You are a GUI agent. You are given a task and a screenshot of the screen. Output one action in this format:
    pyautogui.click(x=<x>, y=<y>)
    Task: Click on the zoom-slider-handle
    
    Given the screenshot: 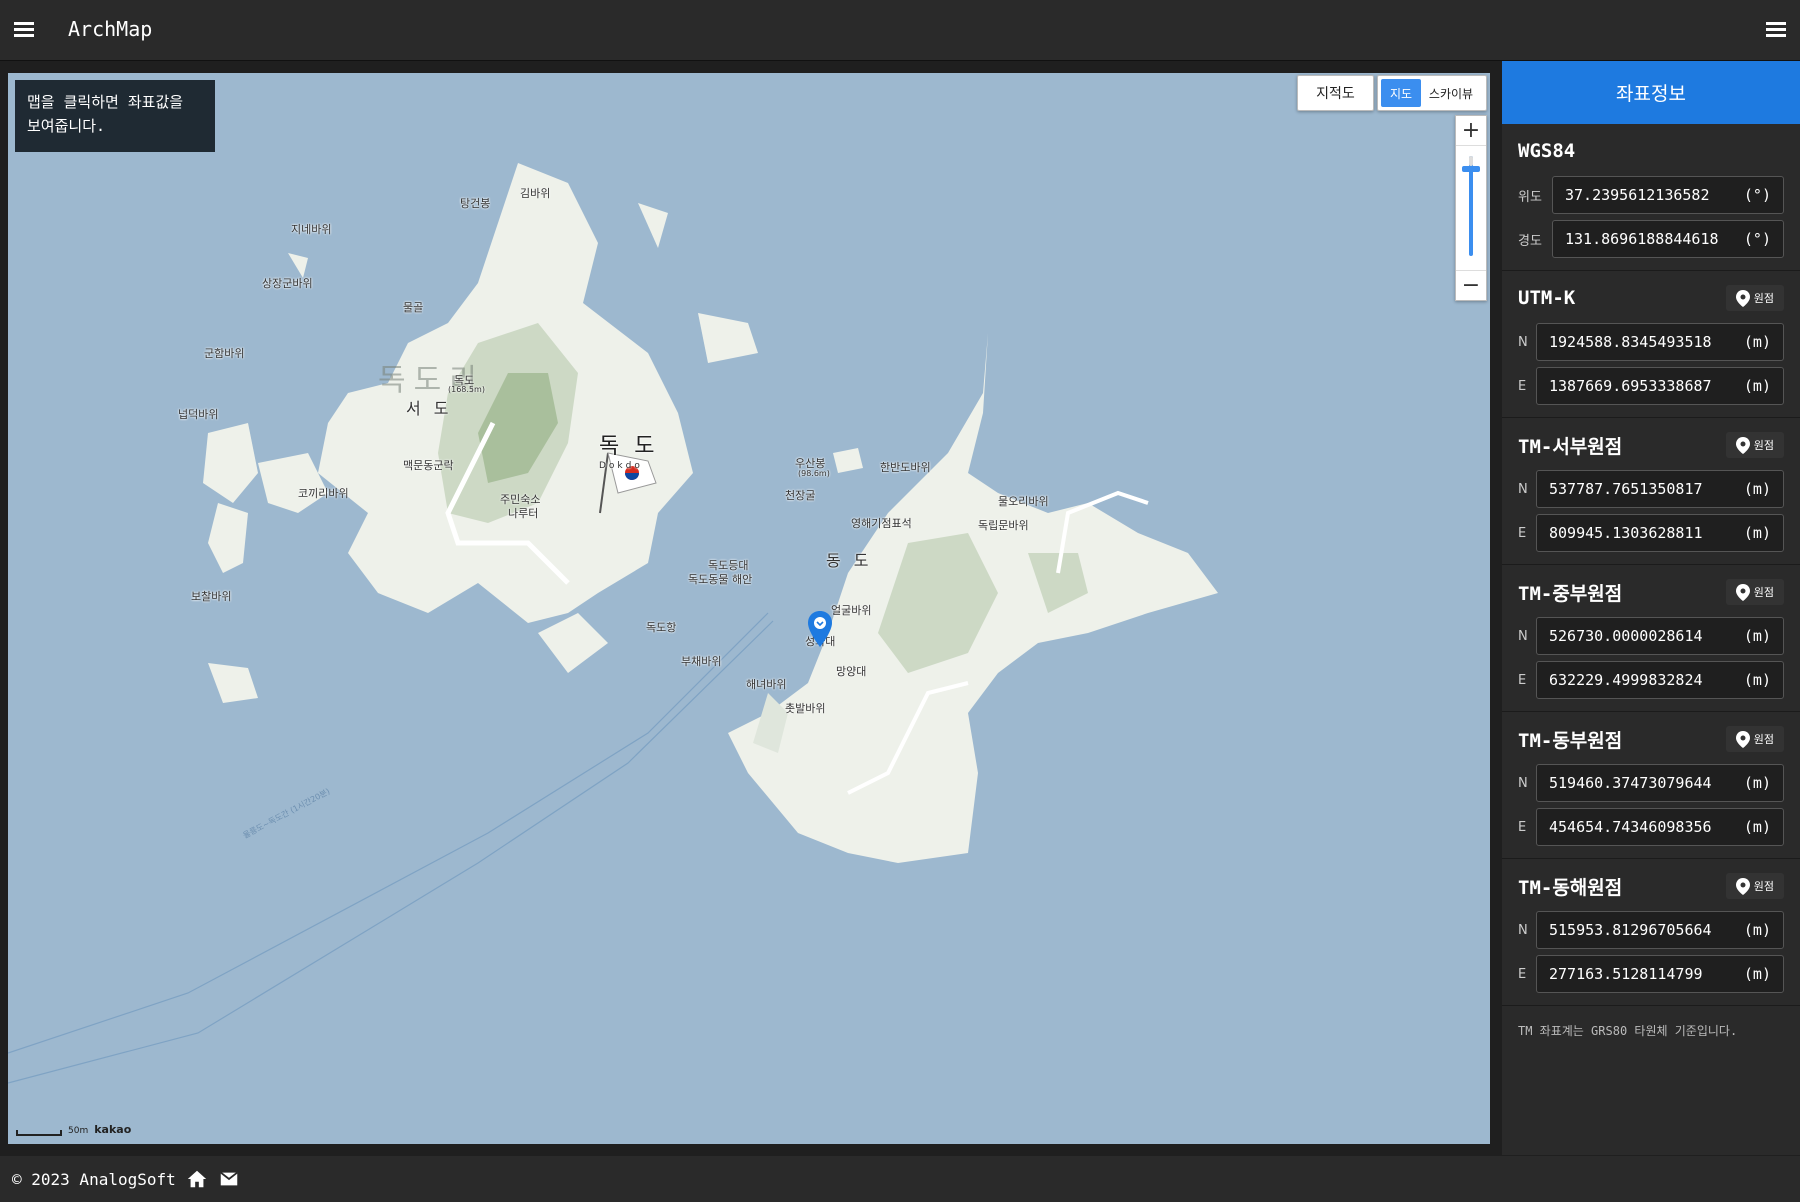 What is the action you would take?
    pyautogui.click(x=1471, y=169)
    